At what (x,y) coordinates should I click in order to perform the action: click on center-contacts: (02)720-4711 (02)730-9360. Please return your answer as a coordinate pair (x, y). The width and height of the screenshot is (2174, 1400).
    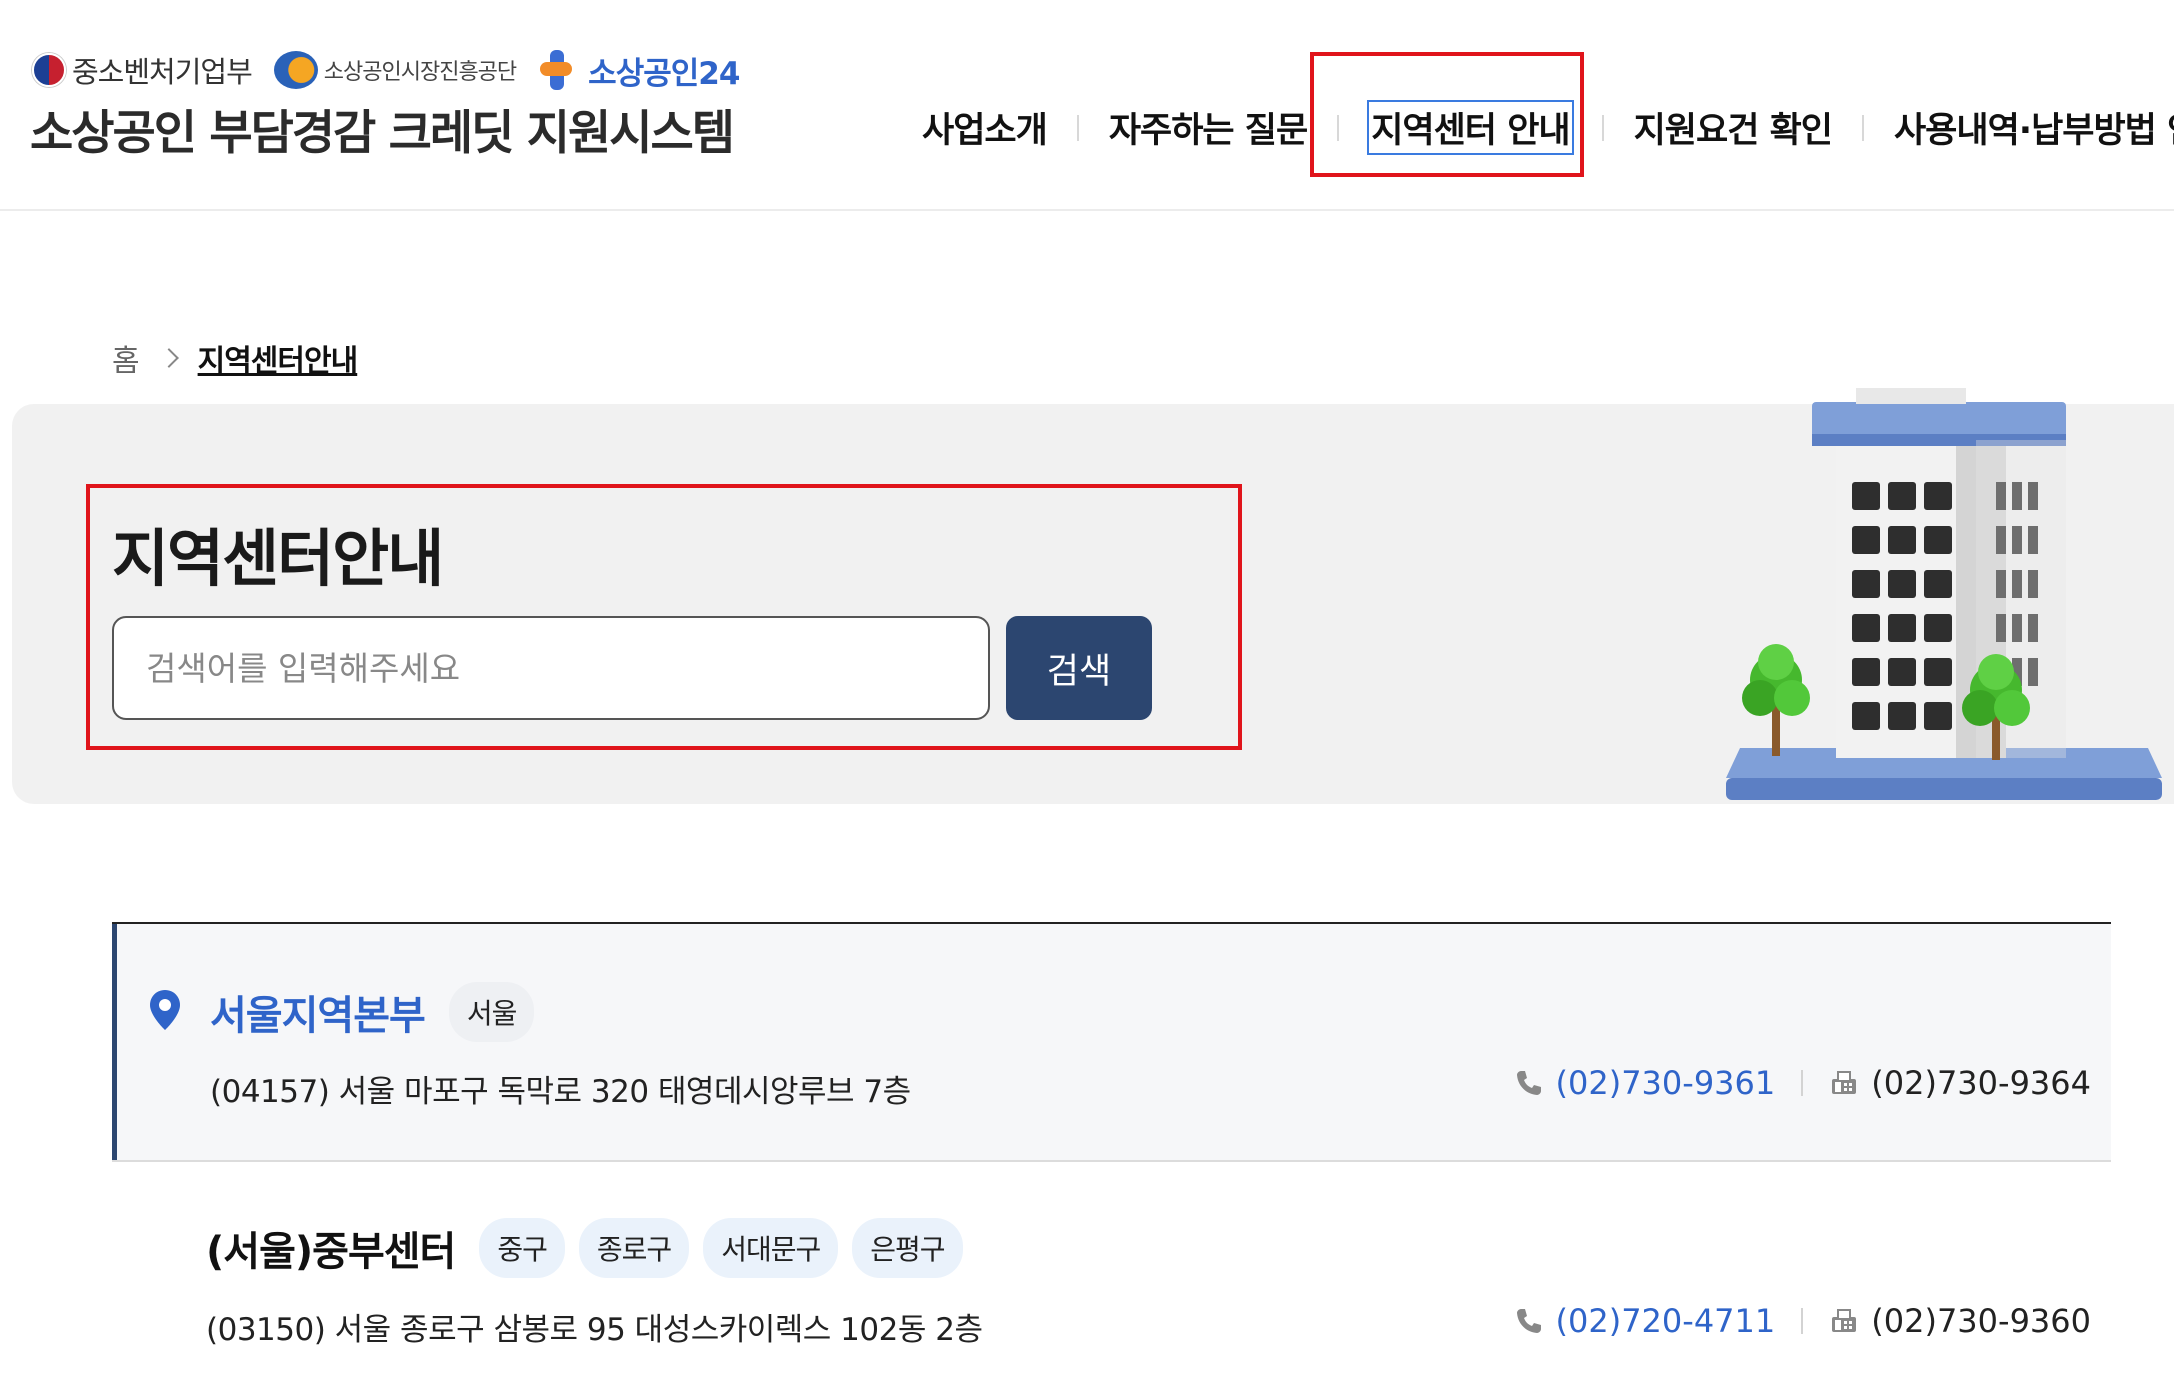
    Looking at the image, I should click on (1802, 1321).